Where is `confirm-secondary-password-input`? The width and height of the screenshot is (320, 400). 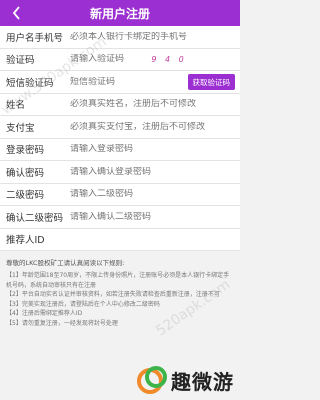
confirm-secondary-password-input is located at coordinates (155, 216).